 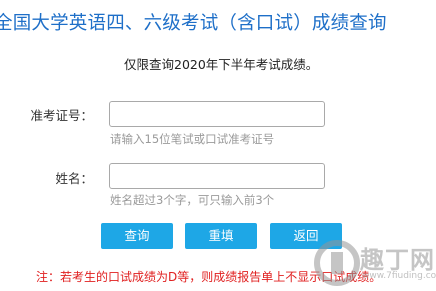 What do you see at coordinates (221, 236) in the screenshot?
I see `reset-button: 重填` at bounding box center [221, 236].